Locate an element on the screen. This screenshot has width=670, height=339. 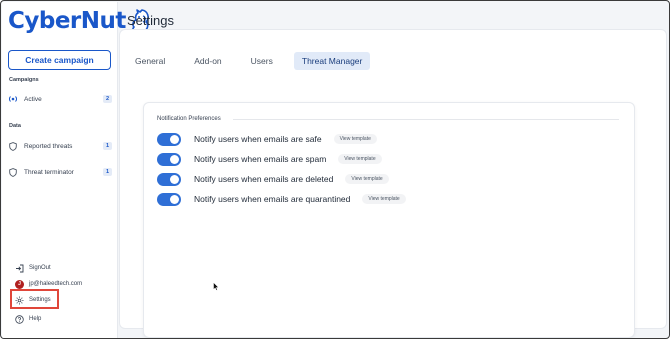
signout-link: SignOut is located at coordinates (33, 268).